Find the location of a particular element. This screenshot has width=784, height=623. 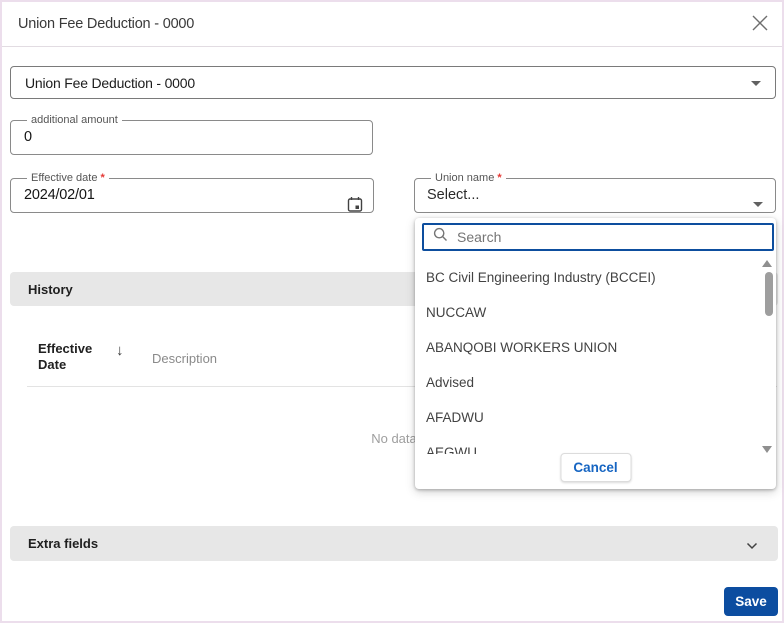

search-icon is located at coordinates (440, 237).